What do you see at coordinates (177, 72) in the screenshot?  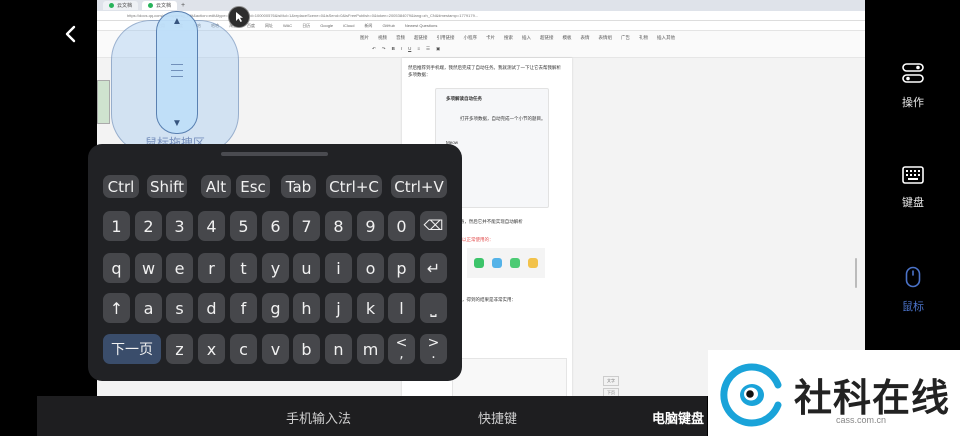 I see `scroll-wheel-control: ▲ ▼` at bounding box center [177, 72].